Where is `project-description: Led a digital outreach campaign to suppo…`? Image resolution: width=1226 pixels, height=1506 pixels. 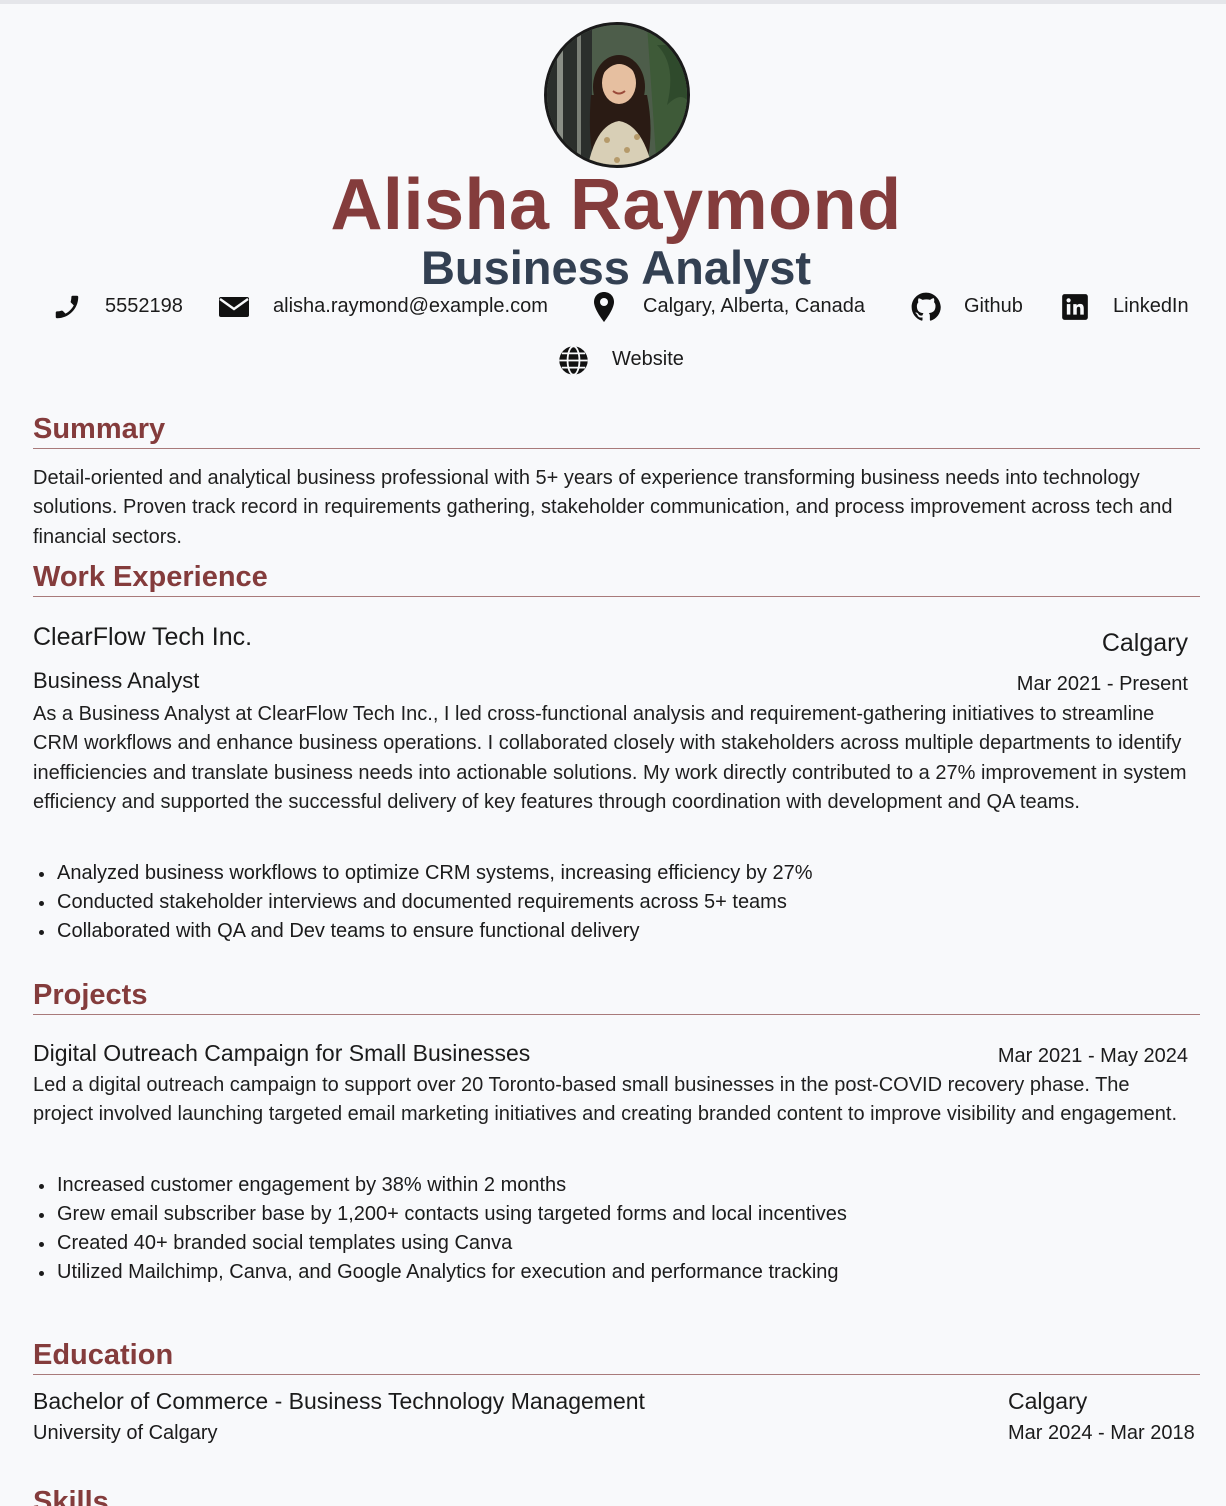
project-description: Led a digital outreach campaign to suppo… is located at coordinates (605, 1100).